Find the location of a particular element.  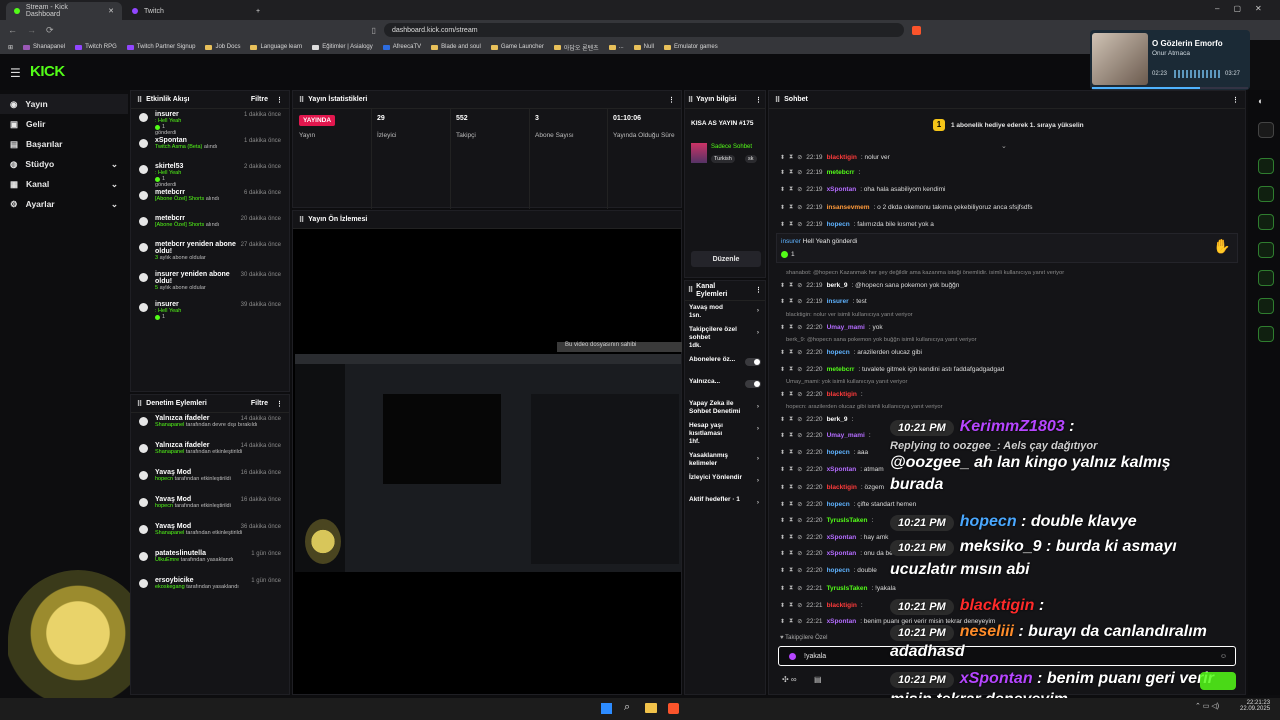

new-tab-button: + is located at coordinates (256, 11).